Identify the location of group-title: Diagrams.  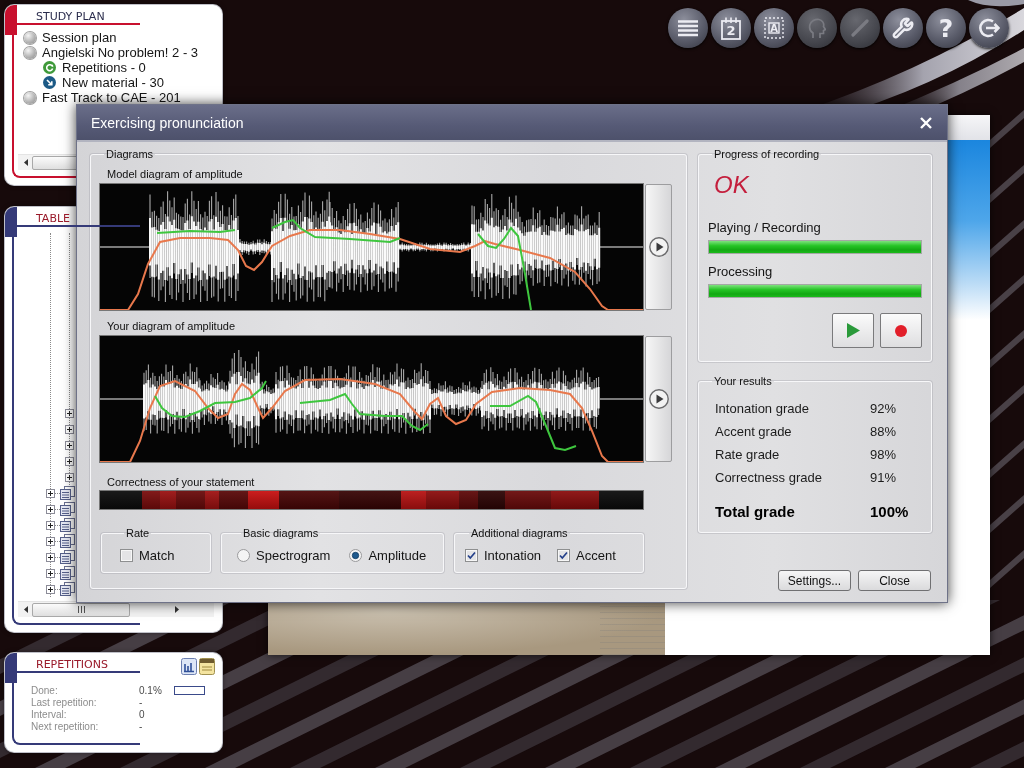
(130, 154).